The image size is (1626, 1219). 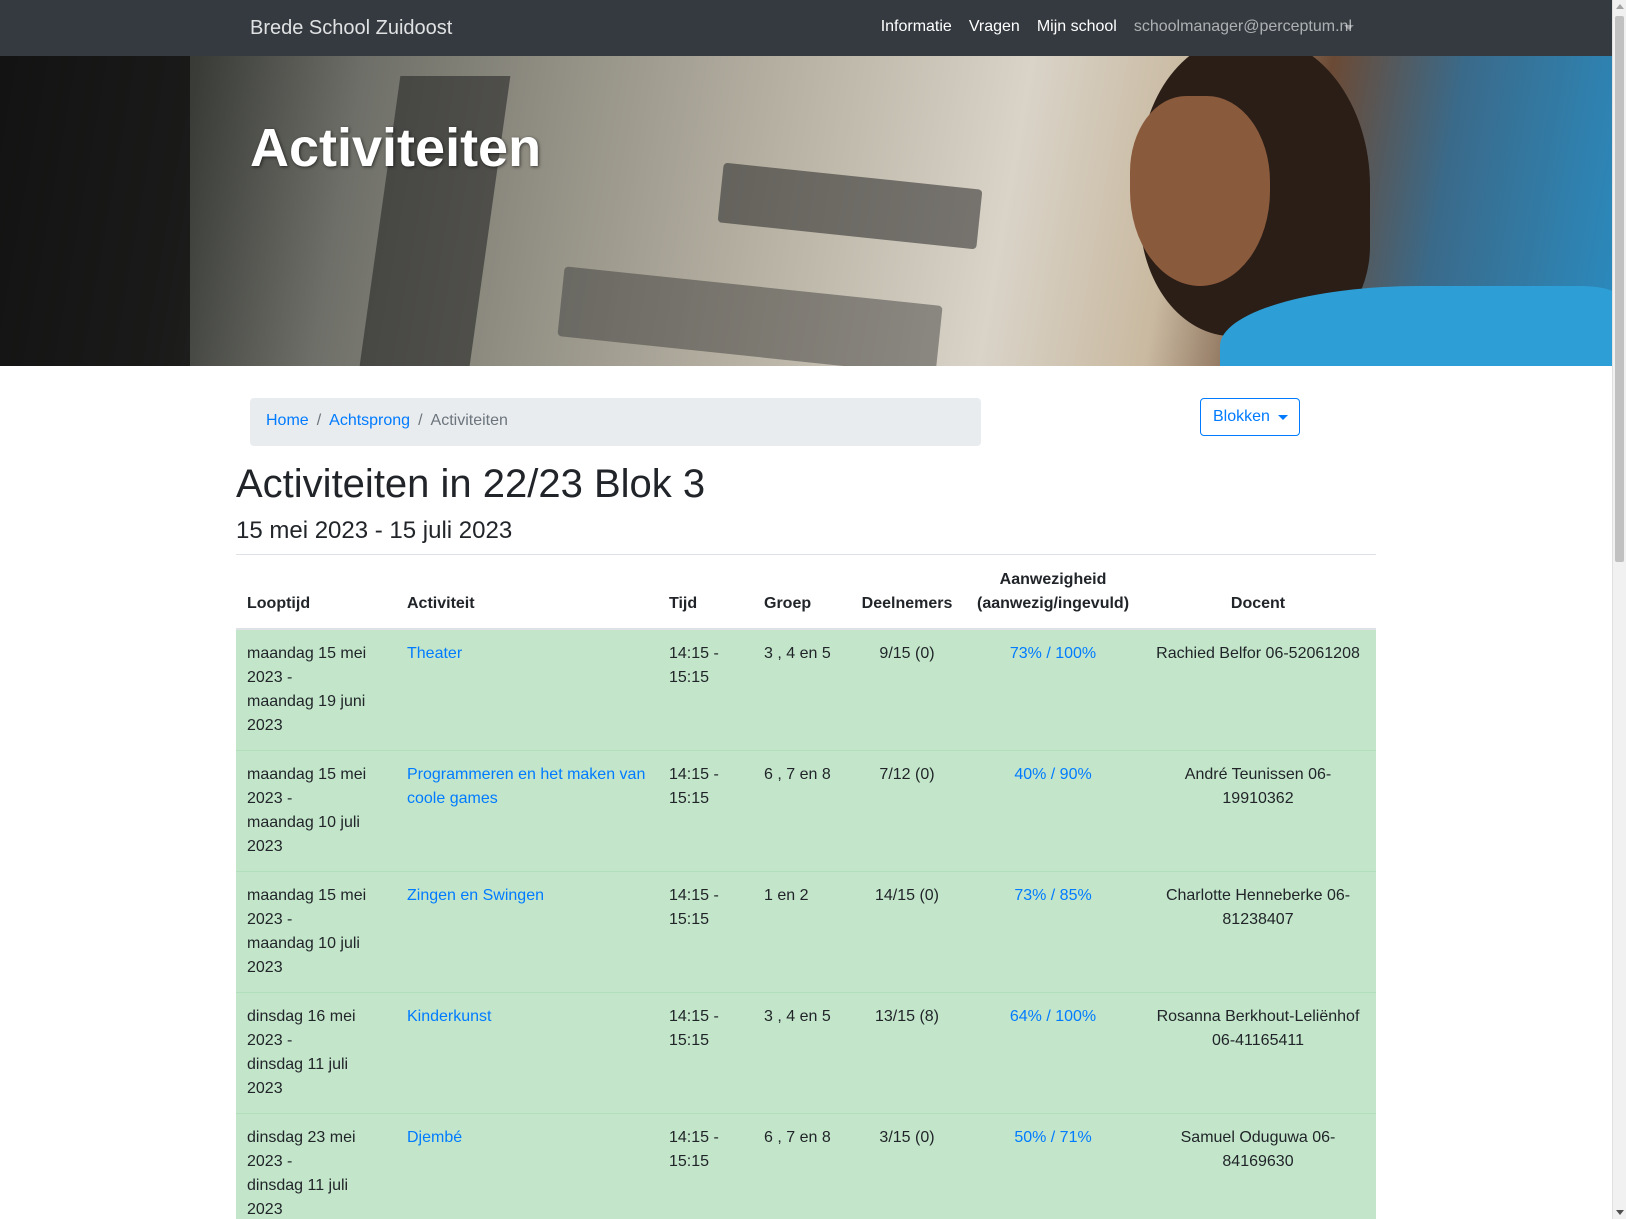 What do you see at coordinates (1620, 1212) in the screenshot?
I see `scroll-down-arrow-icon` at bounding box center [1620, 1212].